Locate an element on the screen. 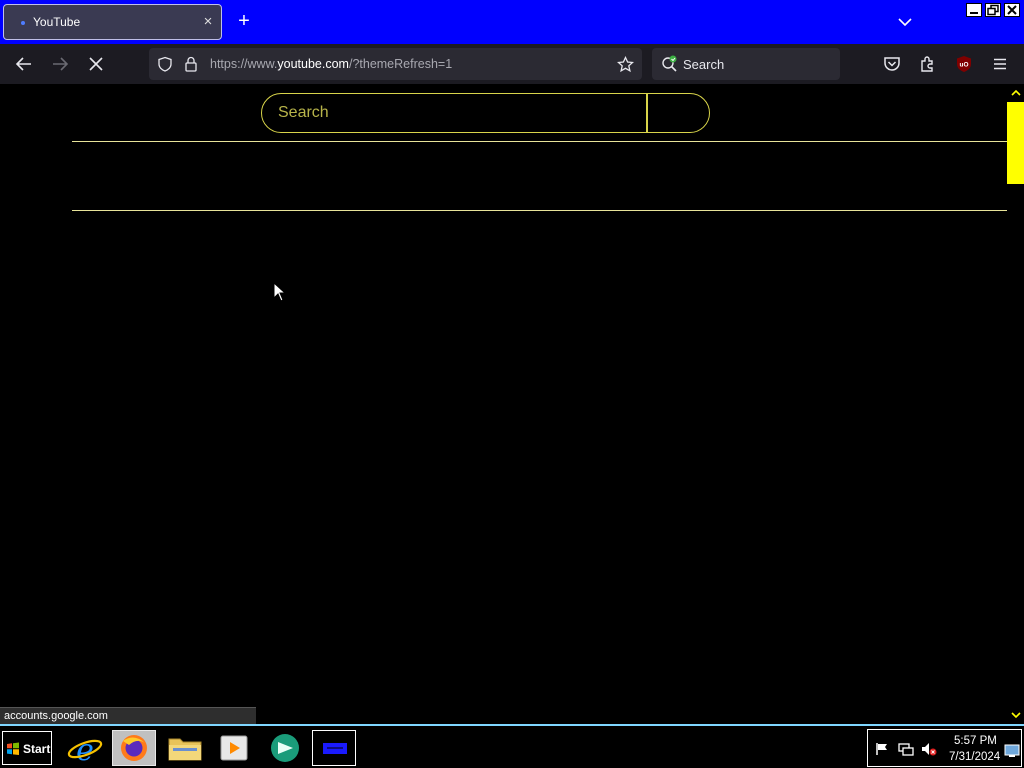  clock-time: 5:57 PM is located at coordinates (975, 741).